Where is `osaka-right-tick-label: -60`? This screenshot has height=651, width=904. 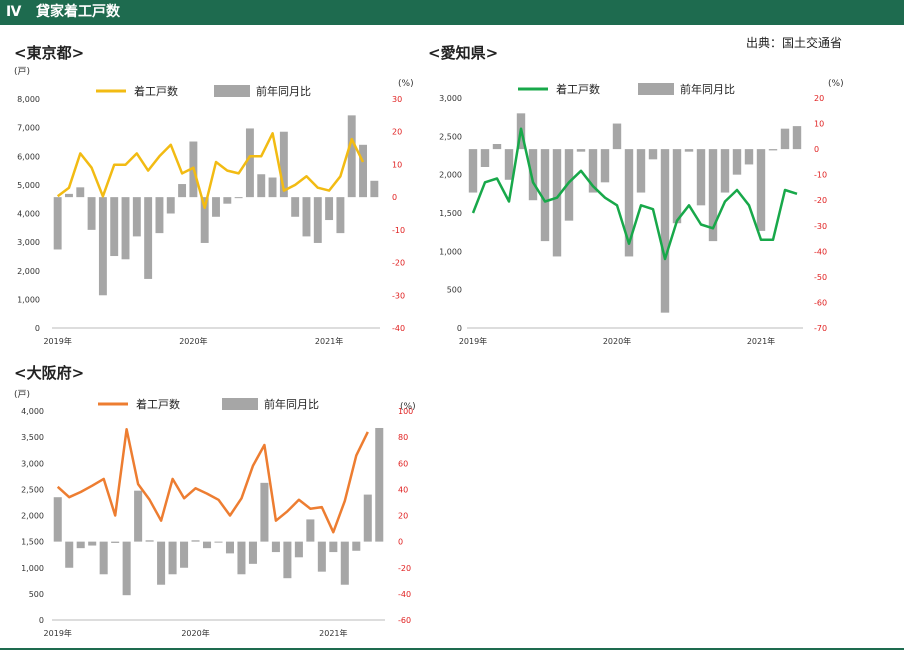 osaka-right-tick-label: -60 is located at coordinates (404, 620).